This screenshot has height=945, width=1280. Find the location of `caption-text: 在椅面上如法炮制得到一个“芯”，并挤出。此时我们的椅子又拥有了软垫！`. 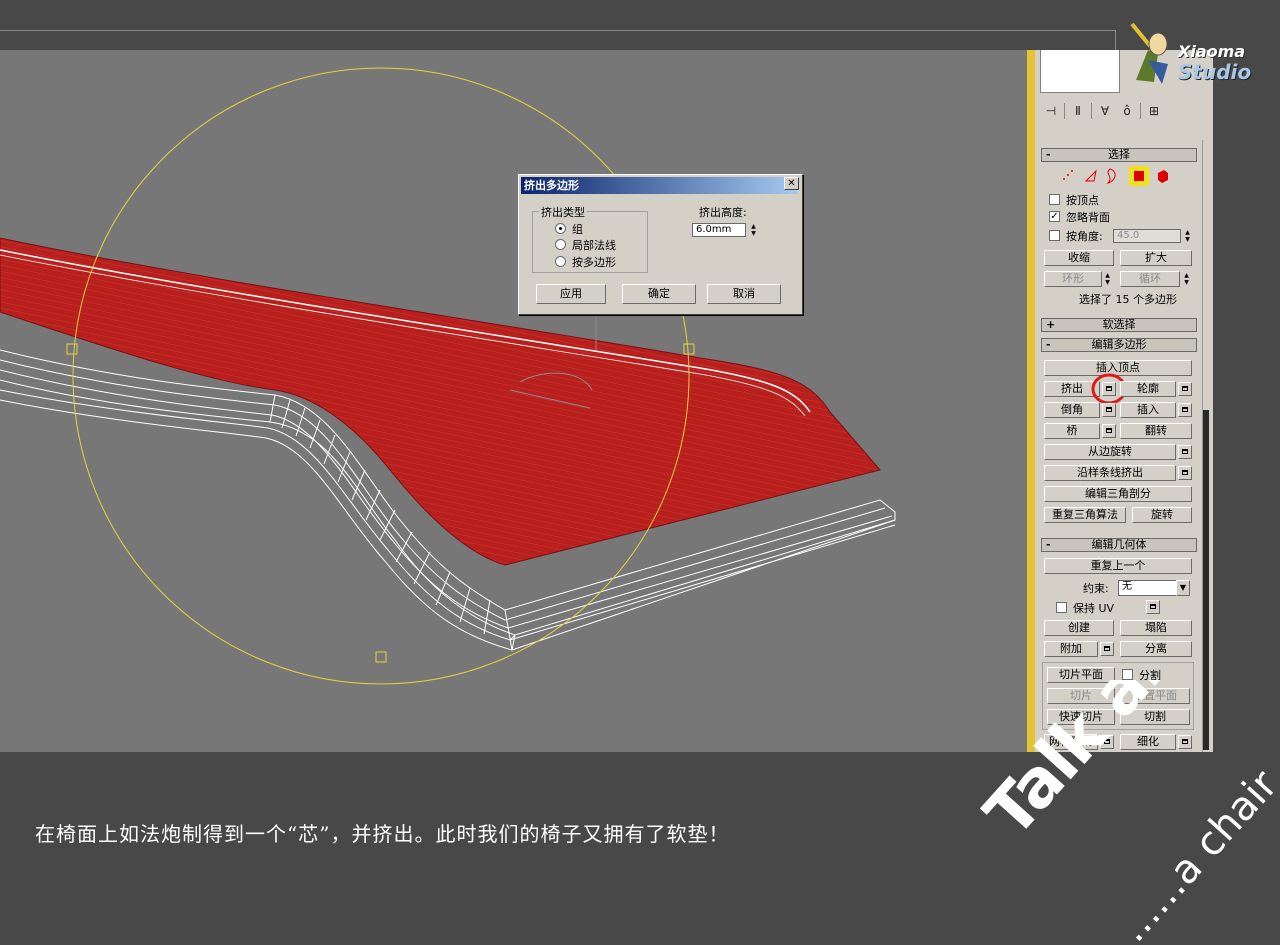

caption-text: 在椅面上如法炮制得到一个“芯”，并挤出。此时我们的椅子又拥有了软垫！ is located at coordinates (382, 834).